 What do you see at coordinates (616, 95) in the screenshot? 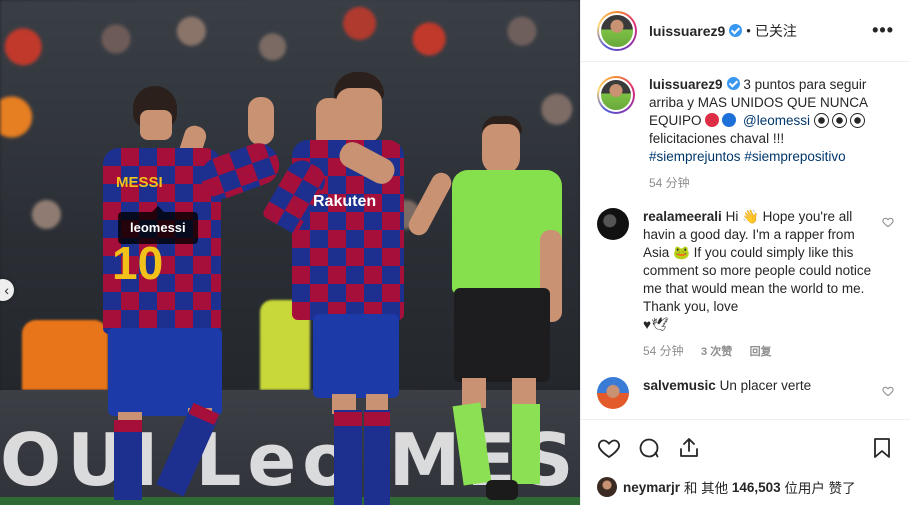
I see `caption-avatar` at bounding box center [616, 95].